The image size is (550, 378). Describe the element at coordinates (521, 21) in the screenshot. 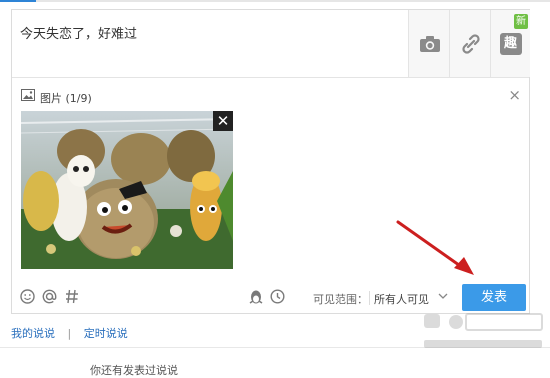

I see `new-badge: 新` at that location.